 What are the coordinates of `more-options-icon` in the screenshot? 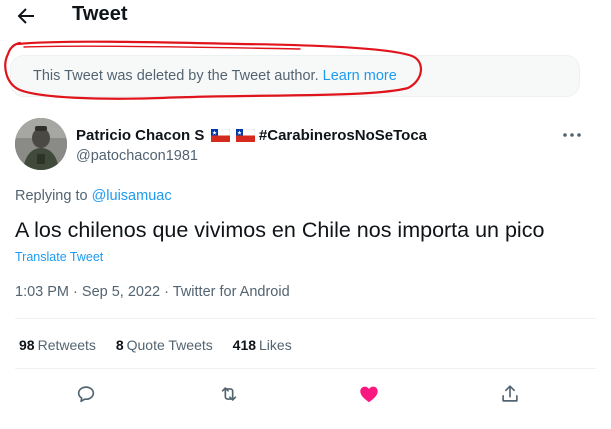 It's located at (572, 135).